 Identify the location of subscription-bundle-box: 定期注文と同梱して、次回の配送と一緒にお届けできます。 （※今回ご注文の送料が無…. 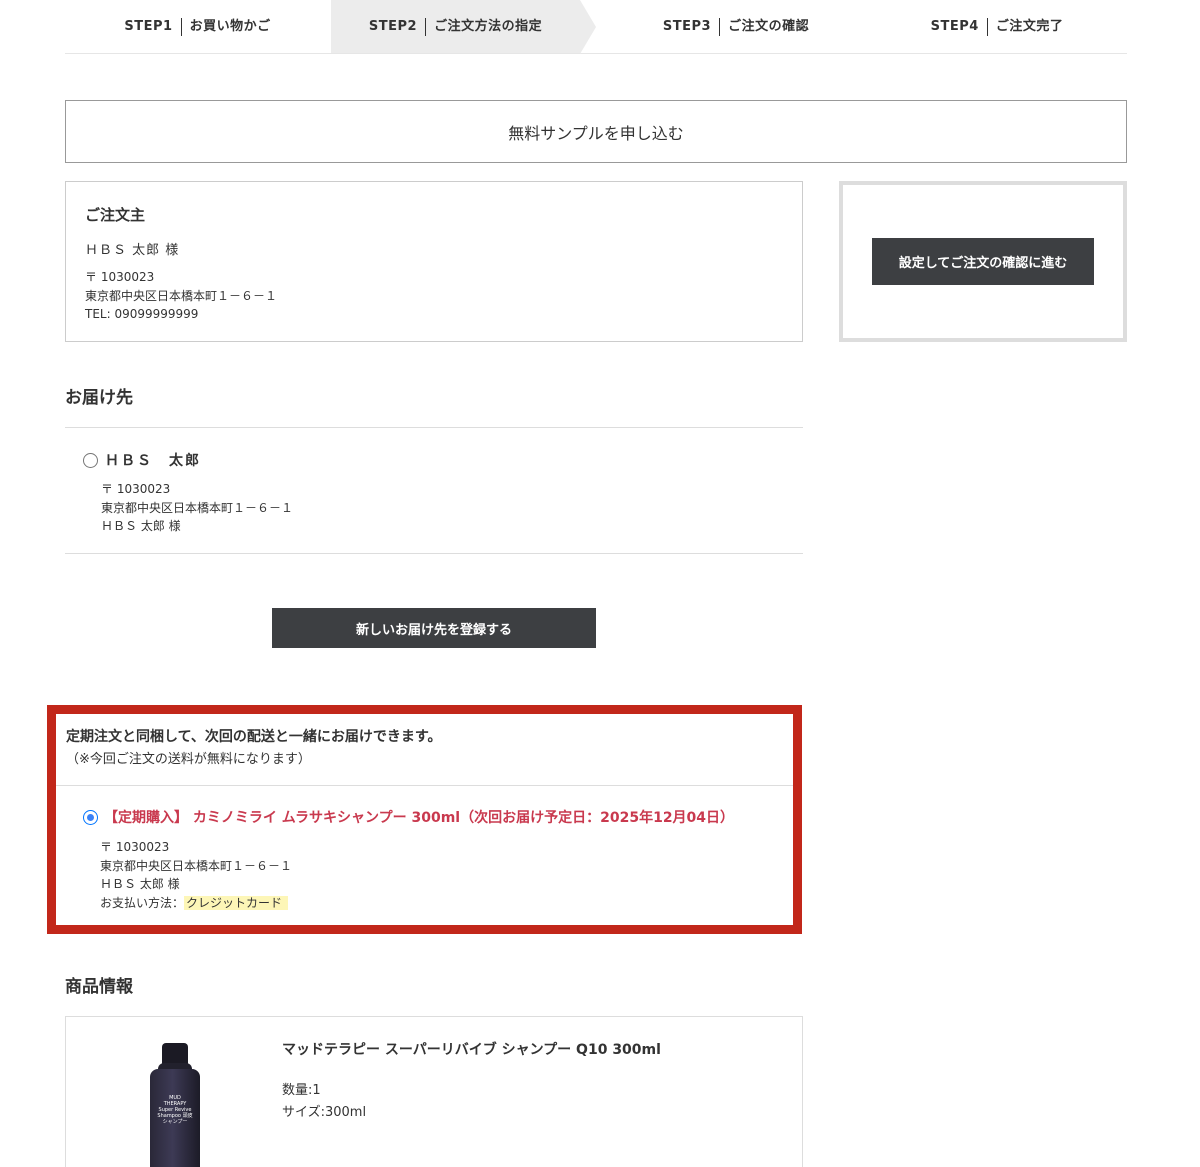
(424, 819).